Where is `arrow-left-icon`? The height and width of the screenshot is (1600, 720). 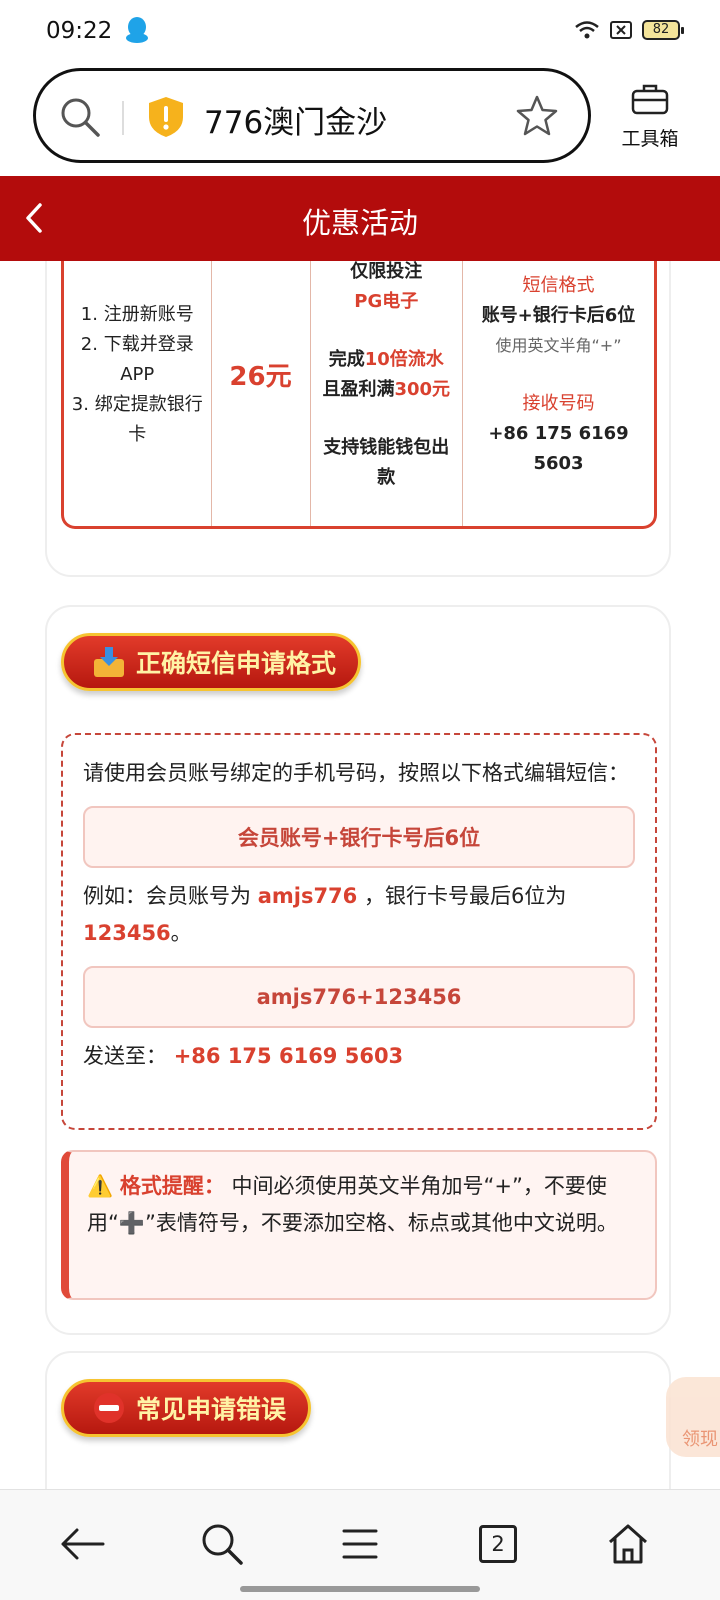 arrow-left-icon is located at coordinates (83, 1544).